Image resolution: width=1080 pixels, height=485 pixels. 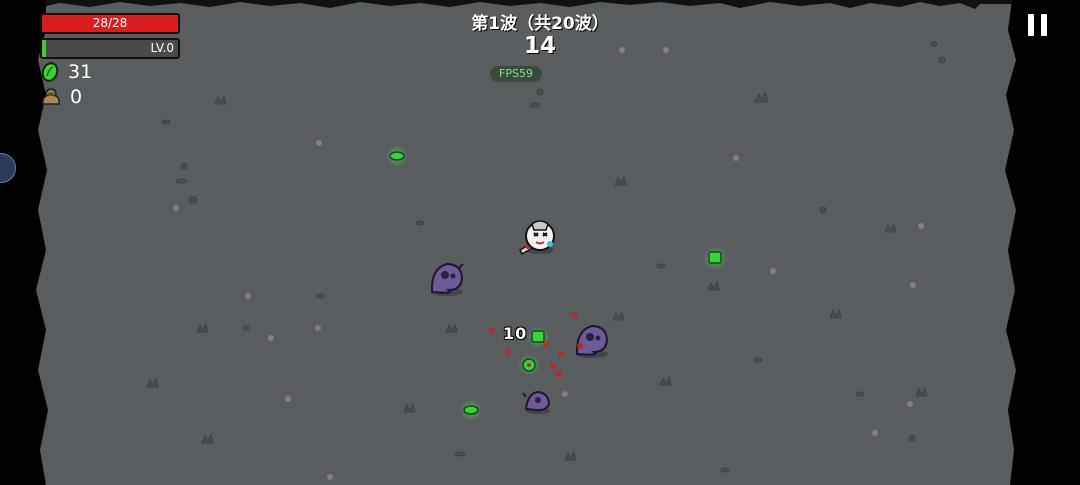 What do you see at coordinates (61, 97) in the screenshot?
I see `bag-counter: 0` at bounding box center [61, 97].